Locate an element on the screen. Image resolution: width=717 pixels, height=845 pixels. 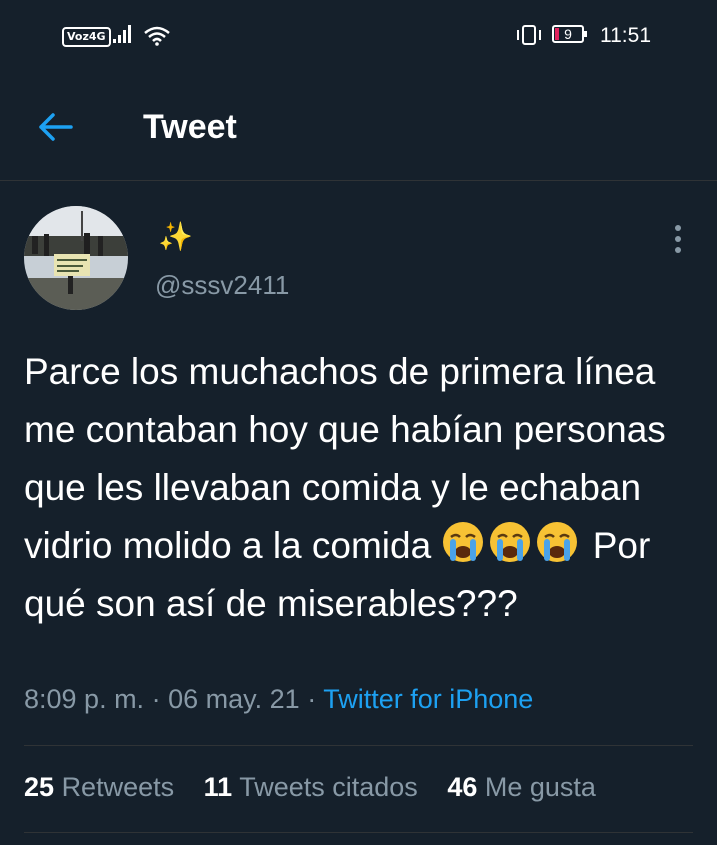
likes-count: 46 is located at coordinates (462, 787).